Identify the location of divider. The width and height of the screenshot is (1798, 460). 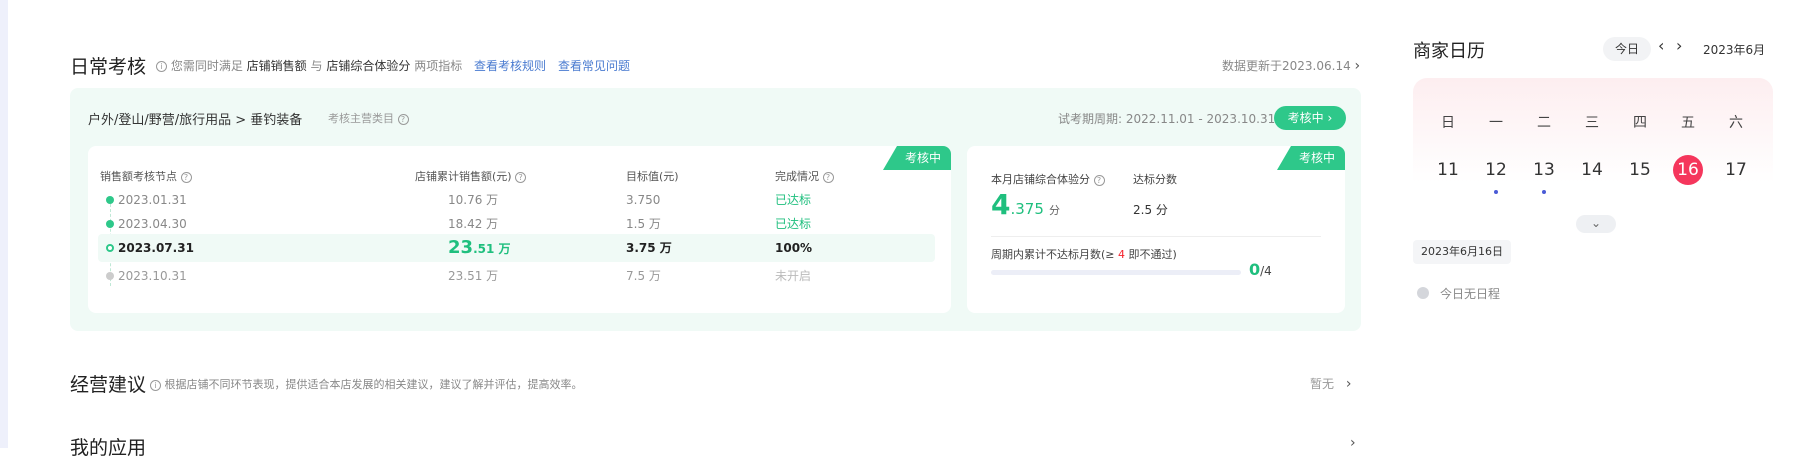
(1156, 236).